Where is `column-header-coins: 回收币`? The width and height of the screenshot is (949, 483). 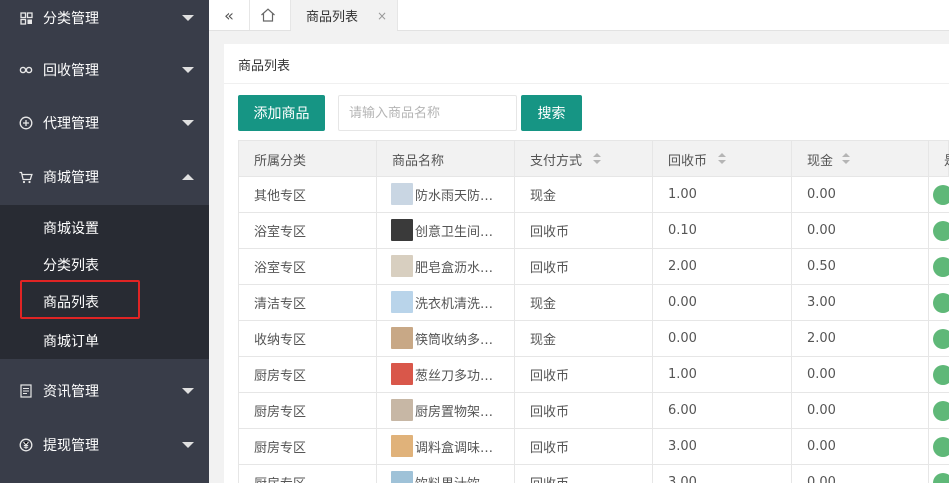
column-header-coins: 回收币 is located at coordinates (722, 159).